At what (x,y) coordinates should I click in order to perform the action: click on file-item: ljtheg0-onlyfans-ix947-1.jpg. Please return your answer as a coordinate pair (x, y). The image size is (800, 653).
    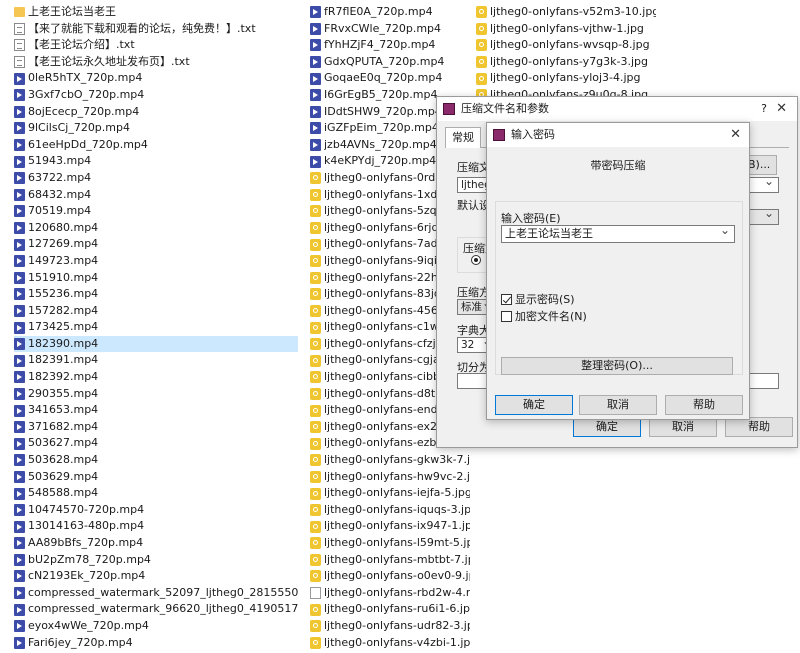
    Looking at the image, I should click on (390, 526).